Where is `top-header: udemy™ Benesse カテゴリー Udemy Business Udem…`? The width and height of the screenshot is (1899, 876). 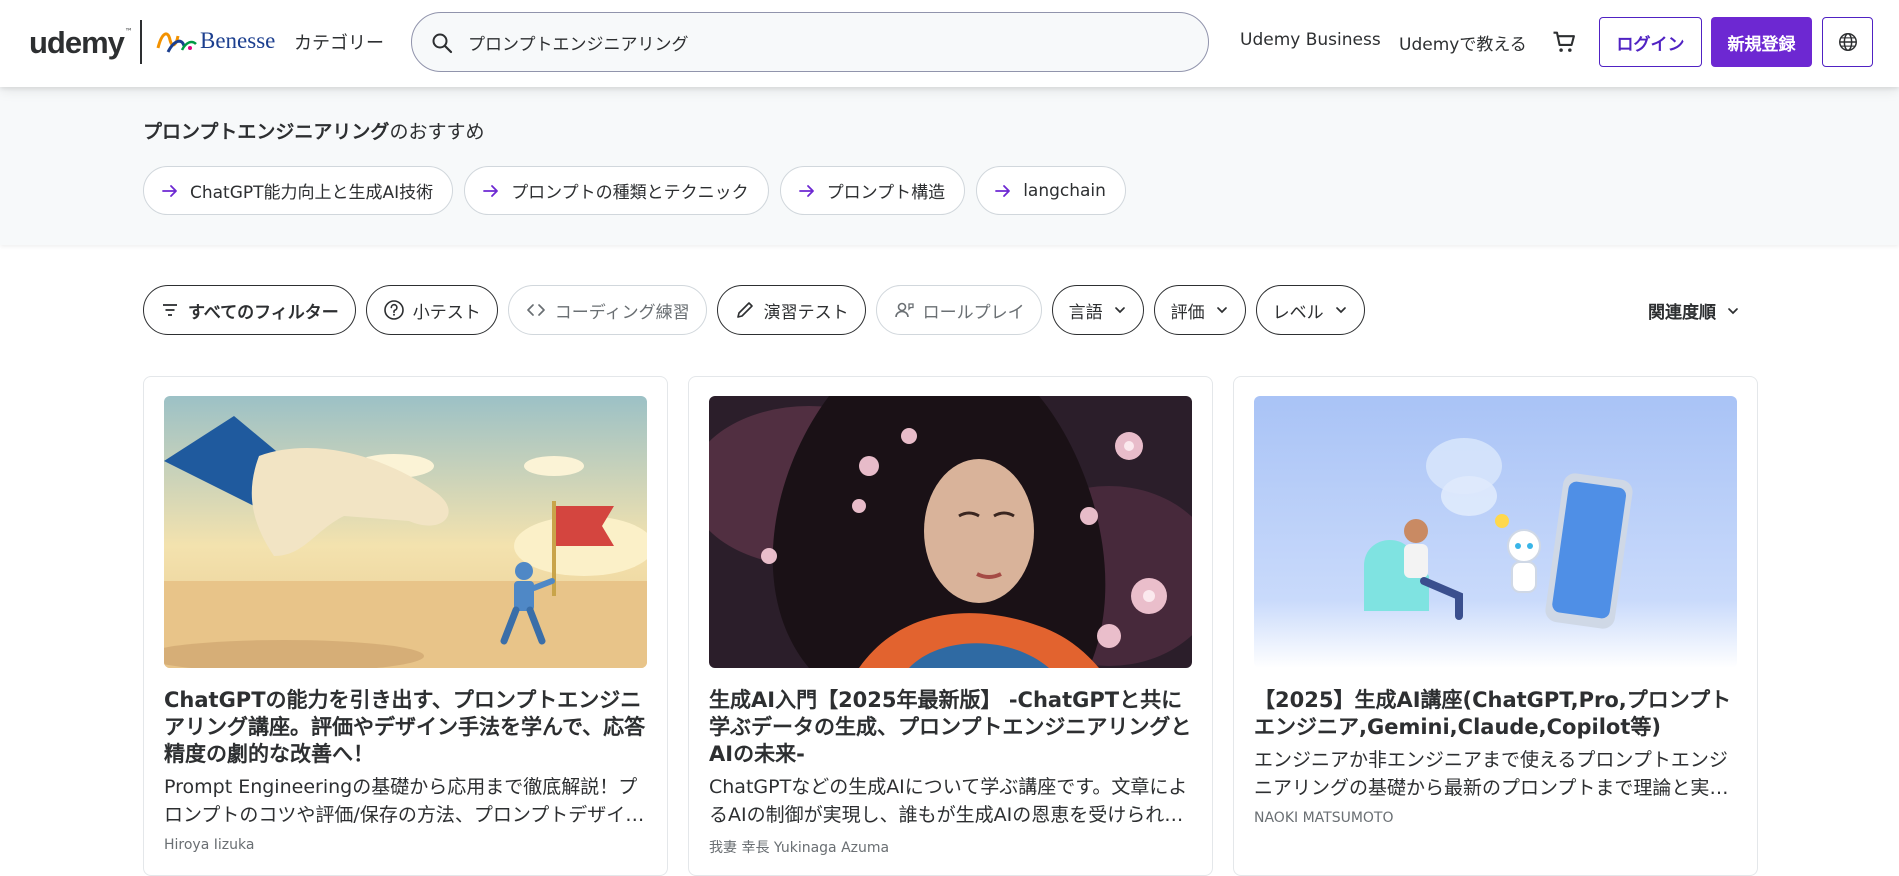 top-header: udemy™ Benesse カテゴリー Udemy Business Udem… is located at coordinates (949, 43).